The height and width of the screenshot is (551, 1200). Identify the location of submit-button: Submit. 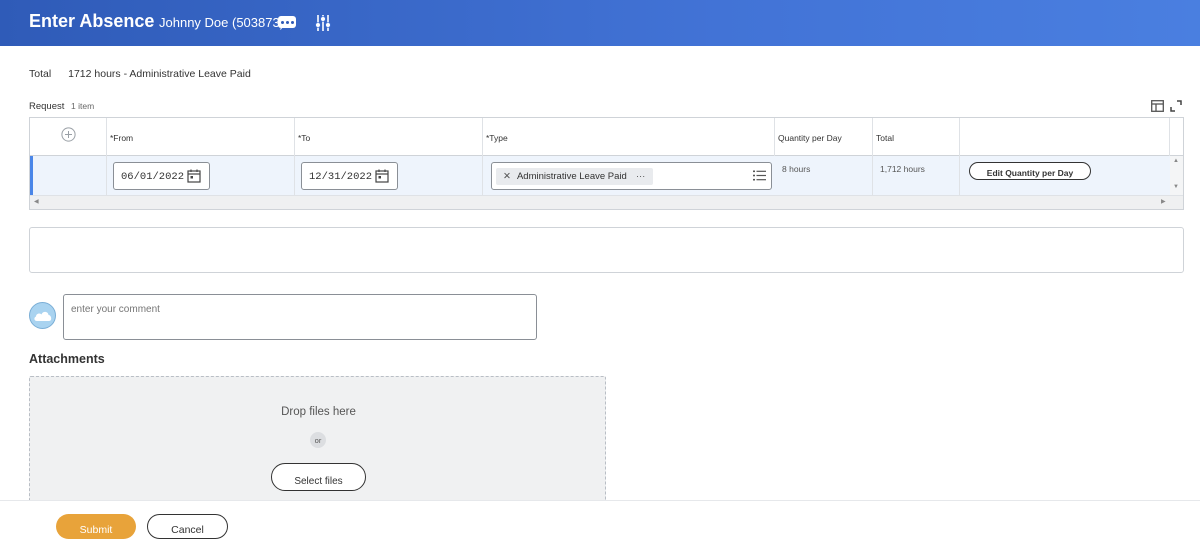
(96, 526).